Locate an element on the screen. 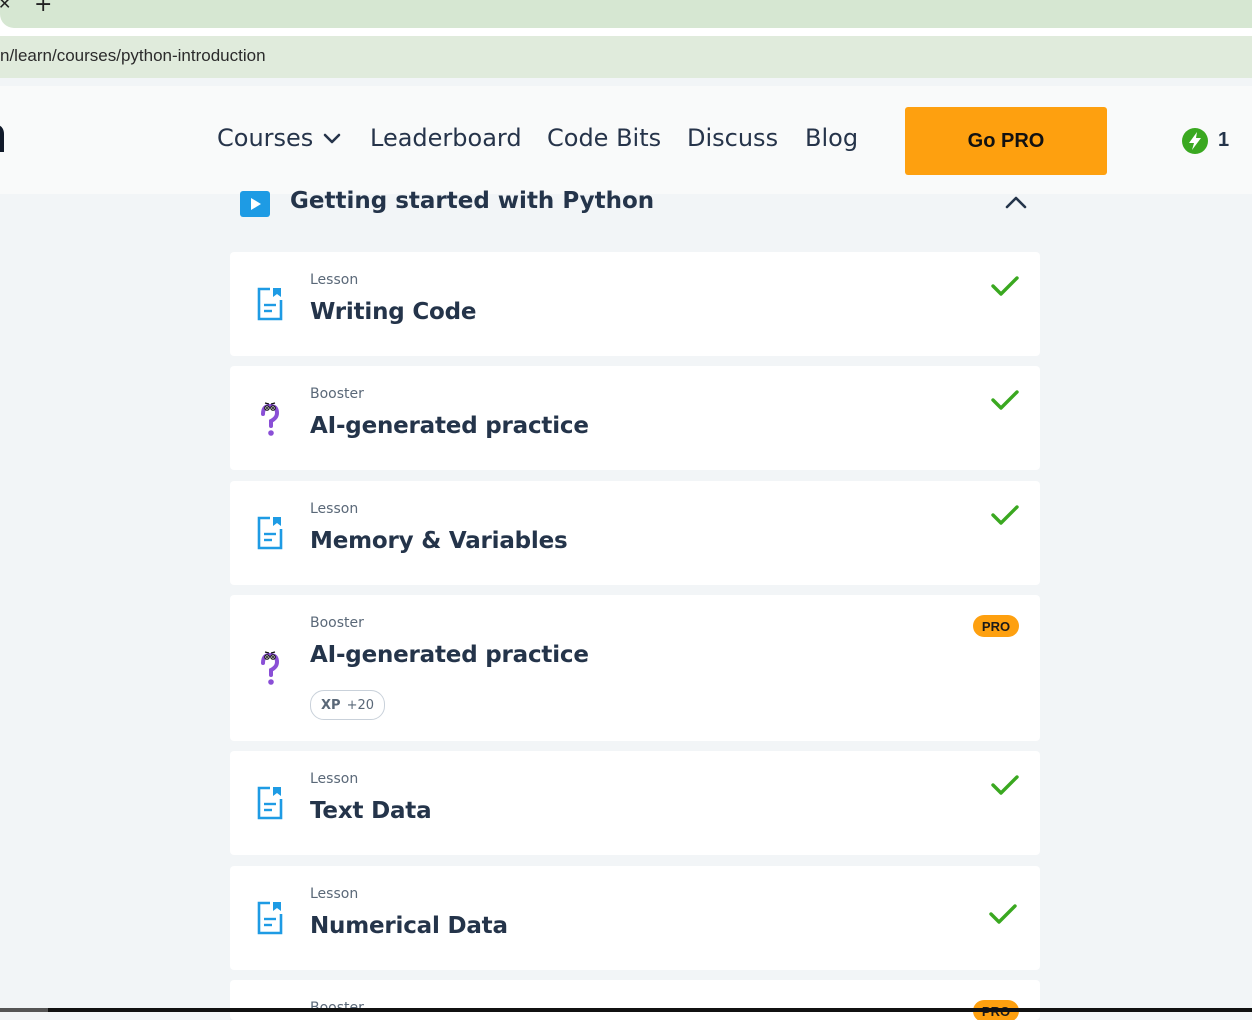 The width and height of the screenshot is (1252, 1020). item-title: Memory & Variables is located at coordinates (439, 541).